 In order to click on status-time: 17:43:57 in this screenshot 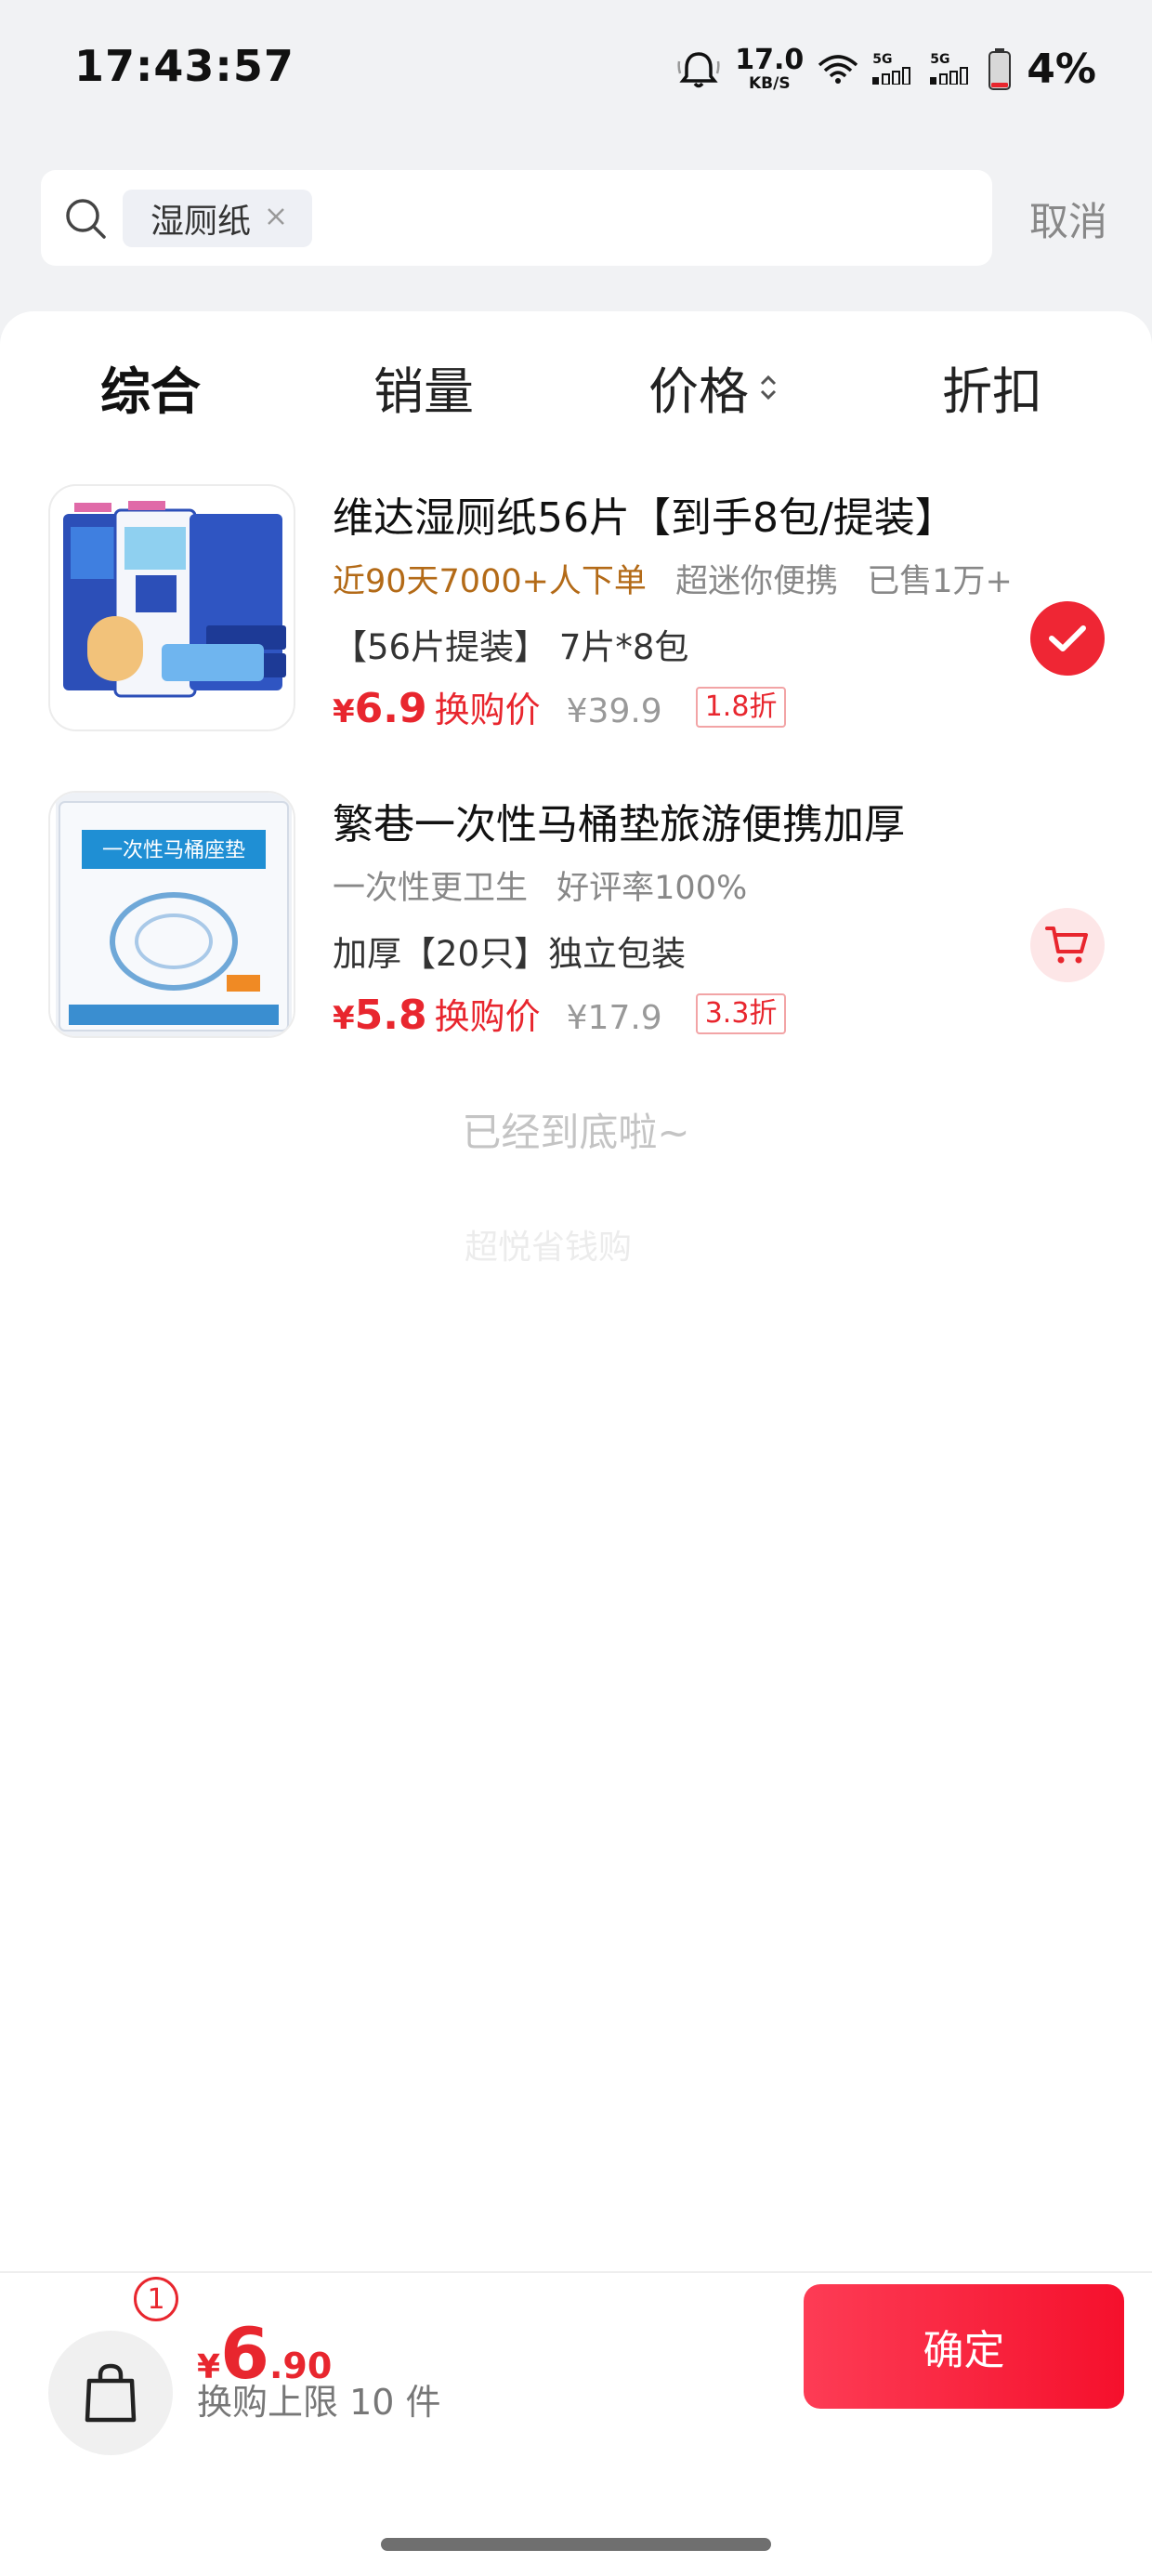, I will do `click(184, 66)`.